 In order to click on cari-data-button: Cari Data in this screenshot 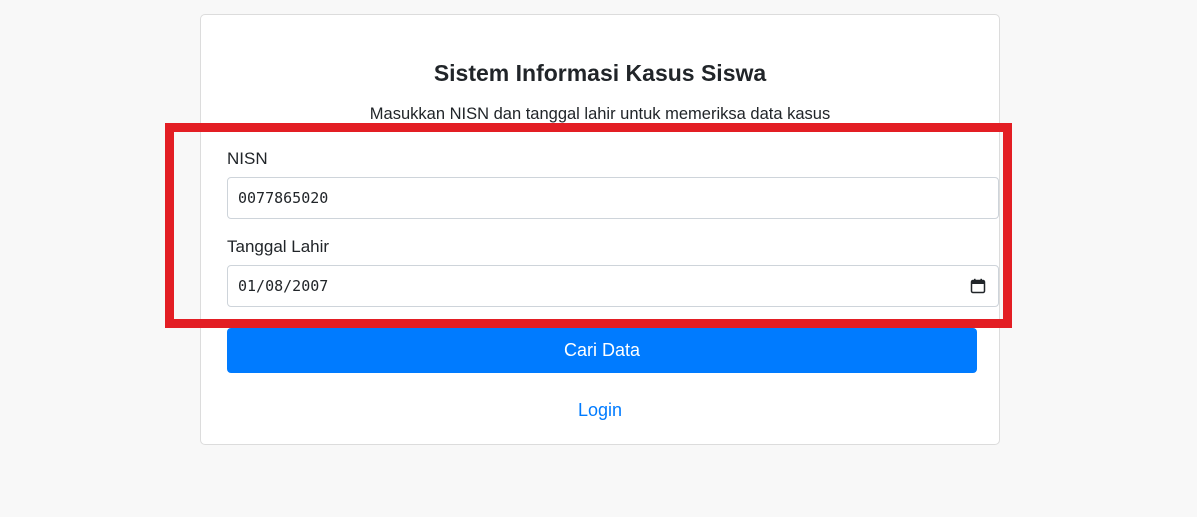, I will do `click(602, 350)`.